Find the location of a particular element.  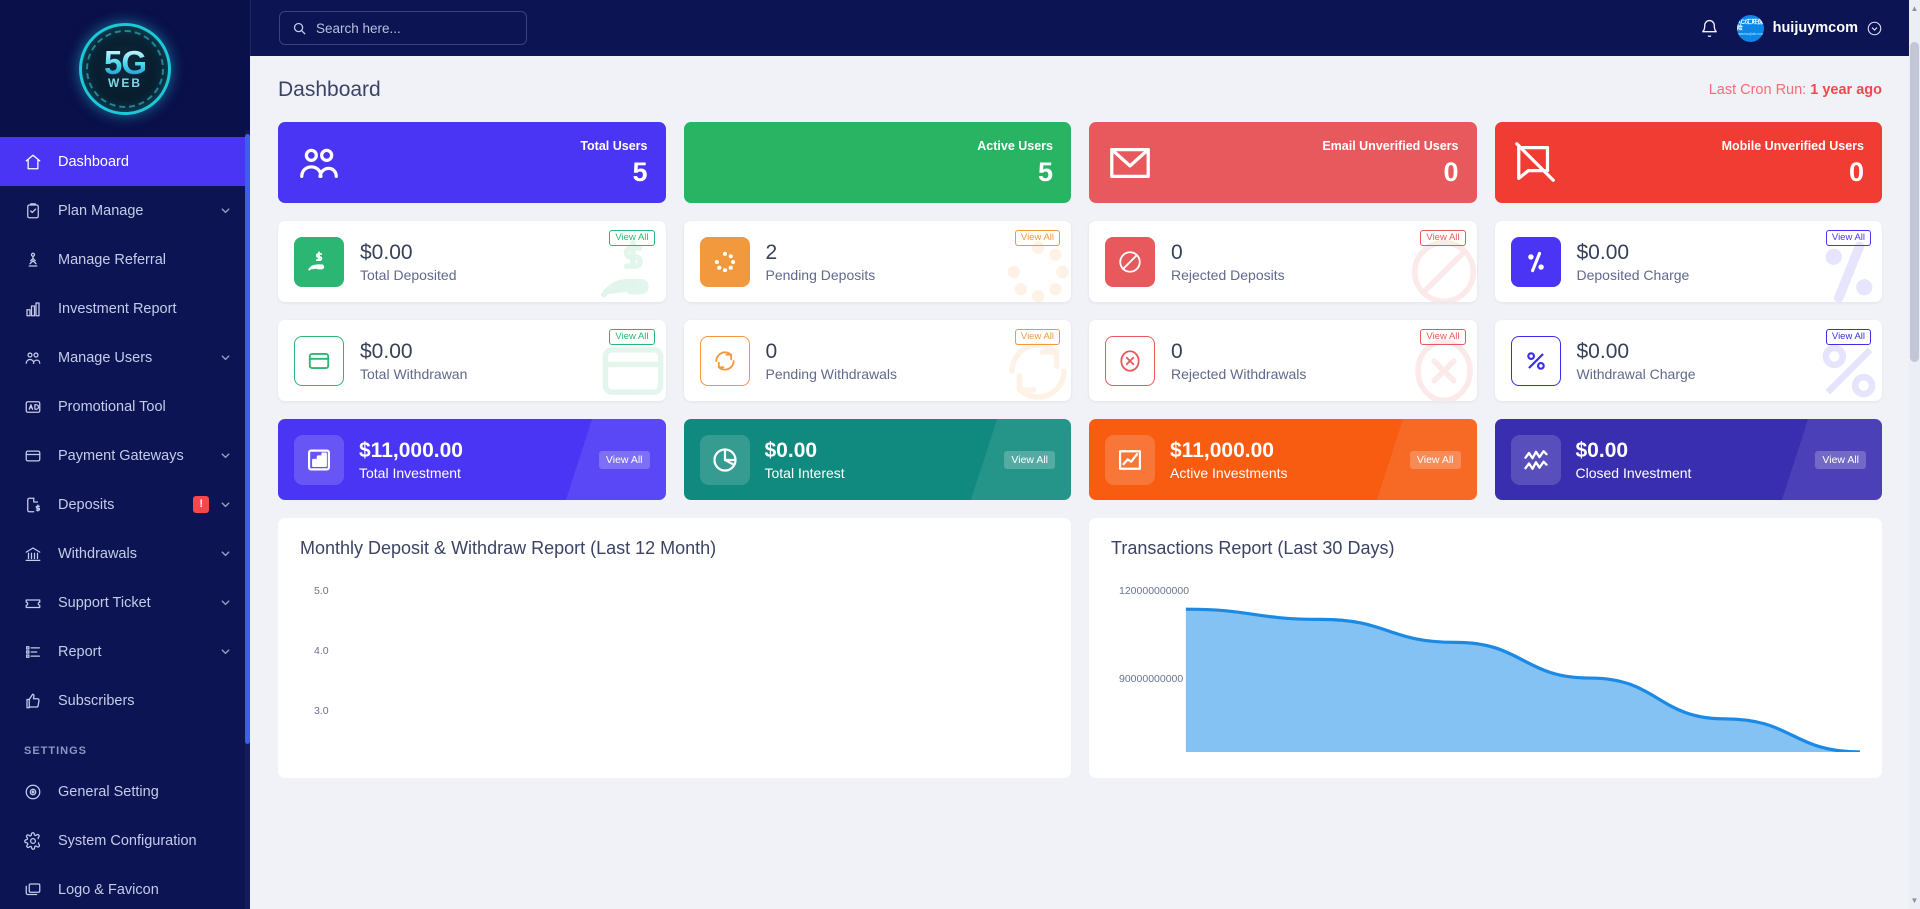

bank-icon is located at coordinates (37, 554).